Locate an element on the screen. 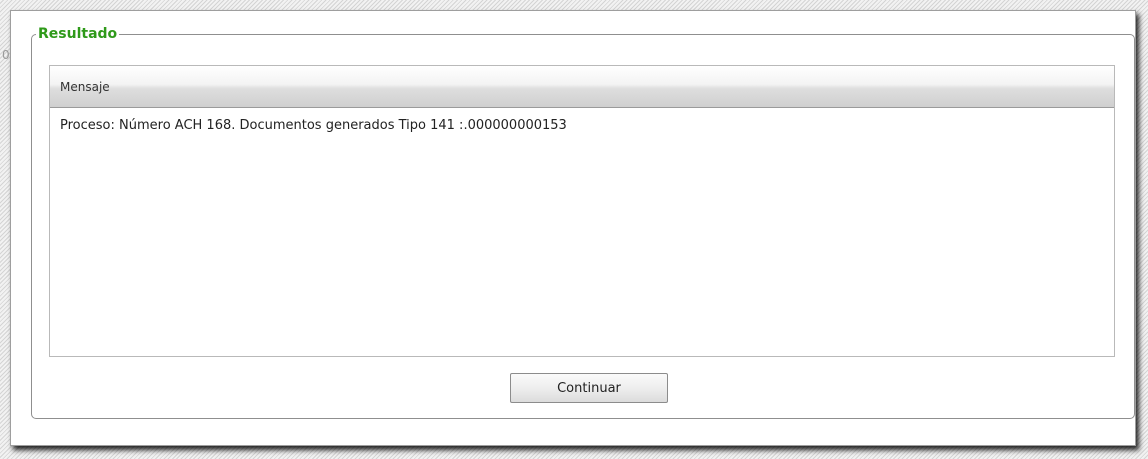  result-legend: Resultado is located at coordinates (78, 34).